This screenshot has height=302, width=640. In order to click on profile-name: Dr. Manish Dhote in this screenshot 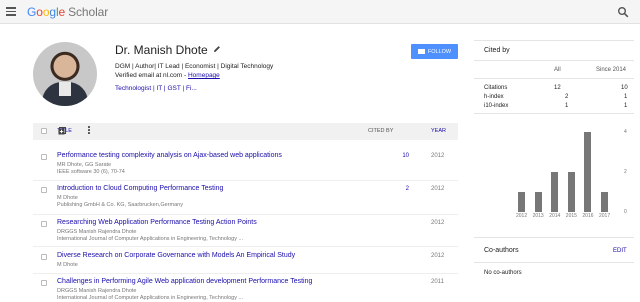, I will do `click(161, 50)`.